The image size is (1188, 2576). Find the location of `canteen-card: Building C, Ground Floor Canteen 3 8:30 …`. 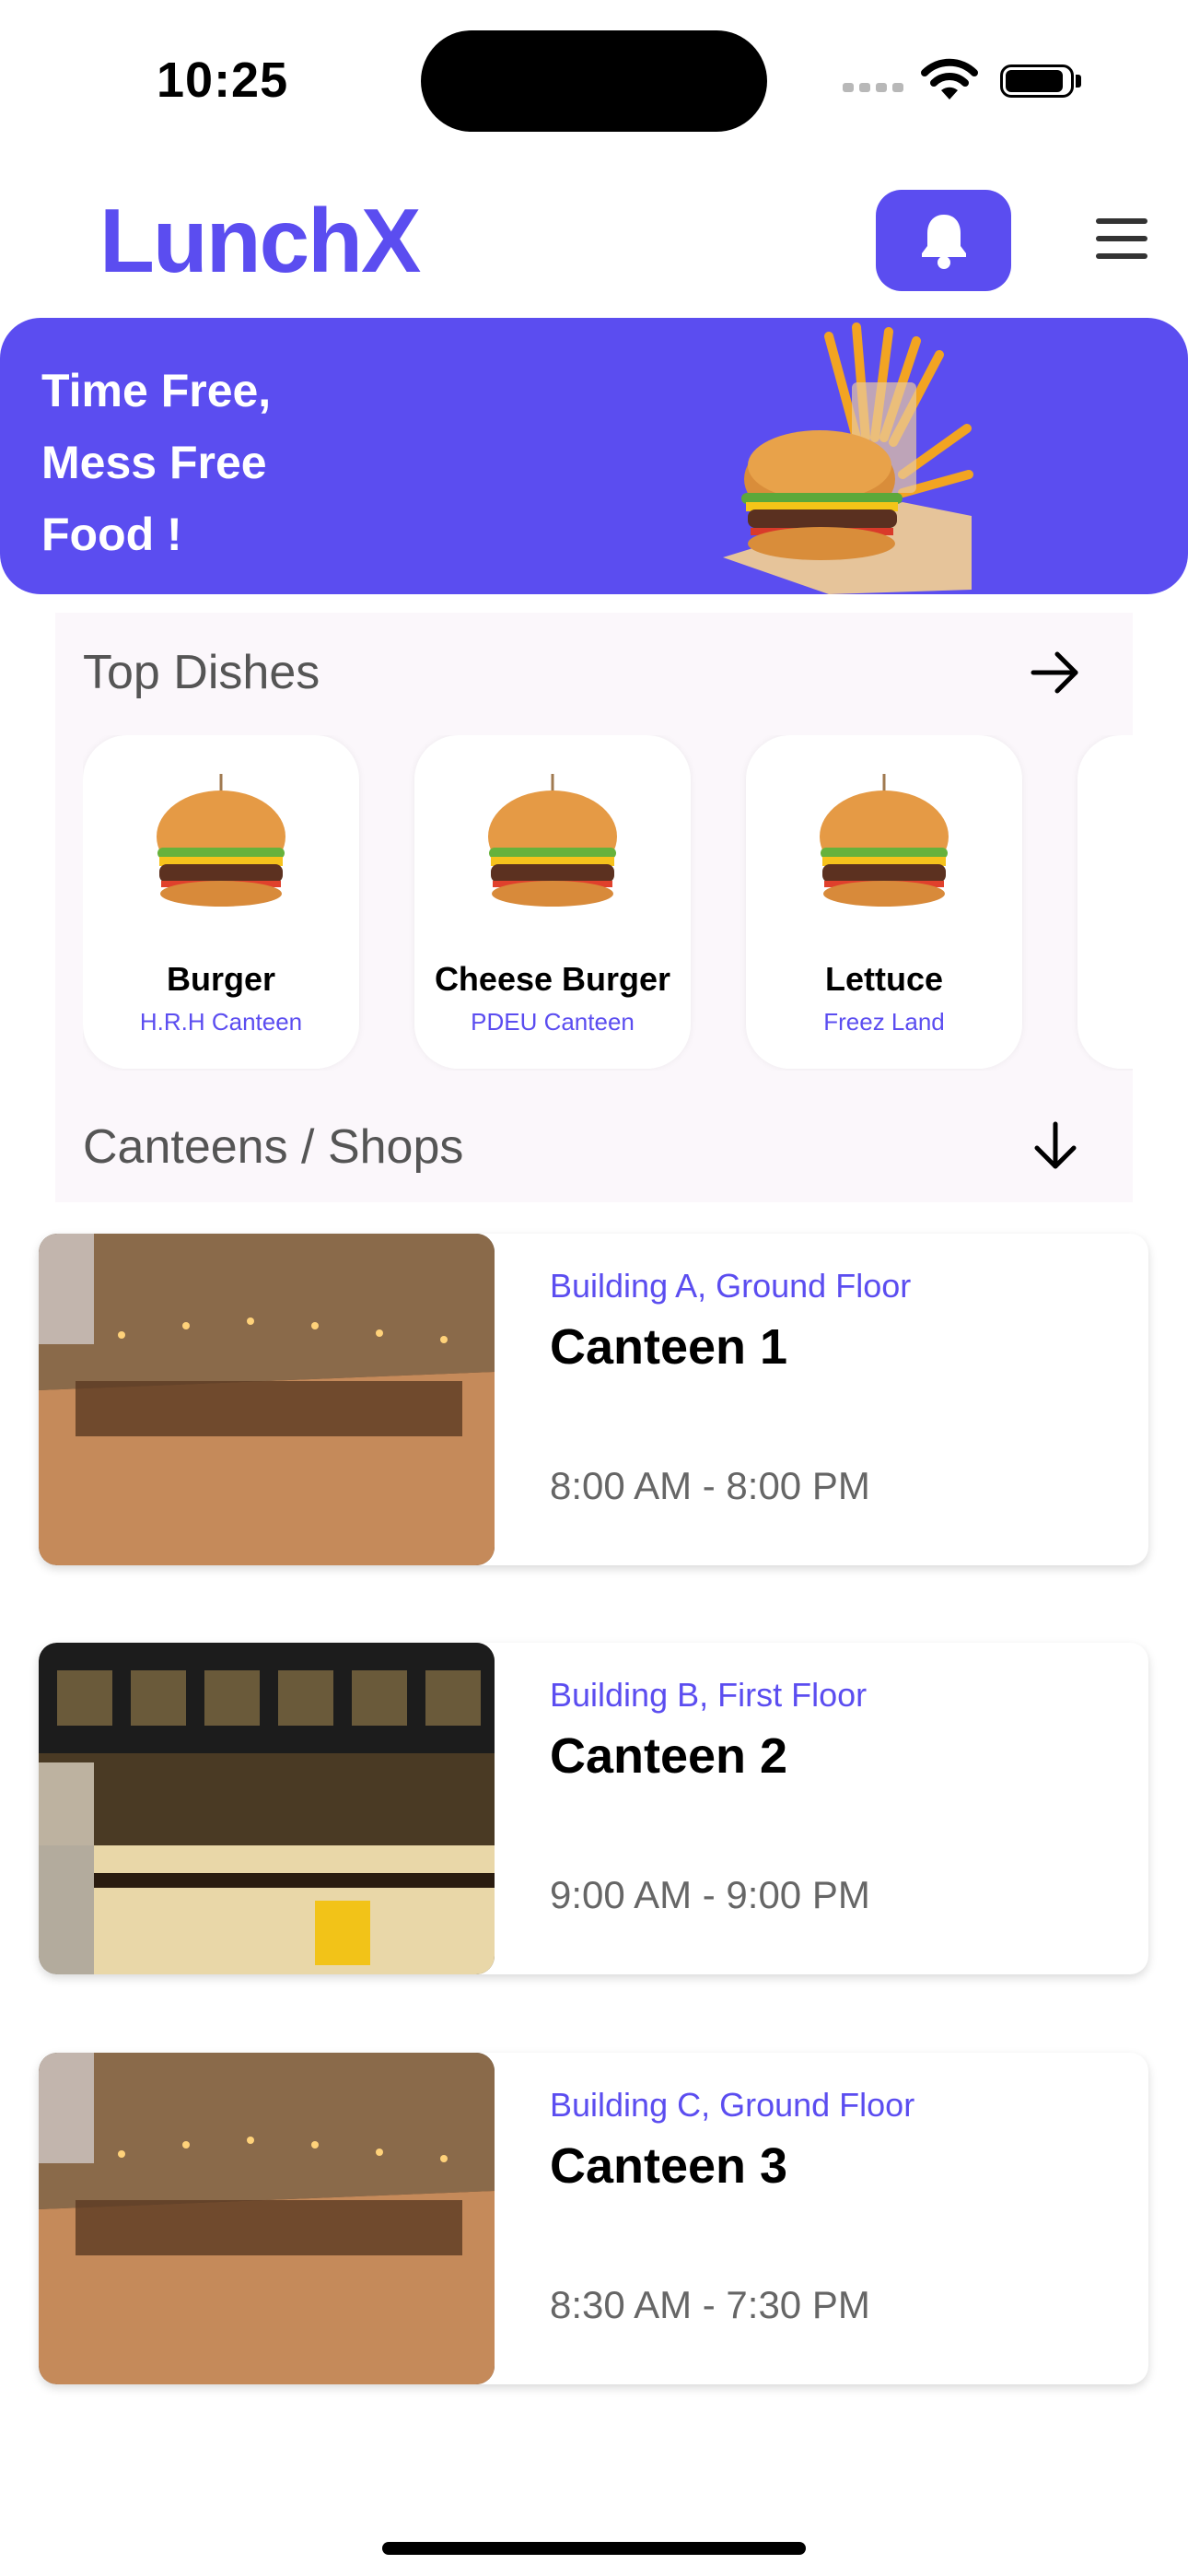

canteen-card: Building C, Ground Floor Canteen 3 8:30 … is located at coordinates (593, 2218).